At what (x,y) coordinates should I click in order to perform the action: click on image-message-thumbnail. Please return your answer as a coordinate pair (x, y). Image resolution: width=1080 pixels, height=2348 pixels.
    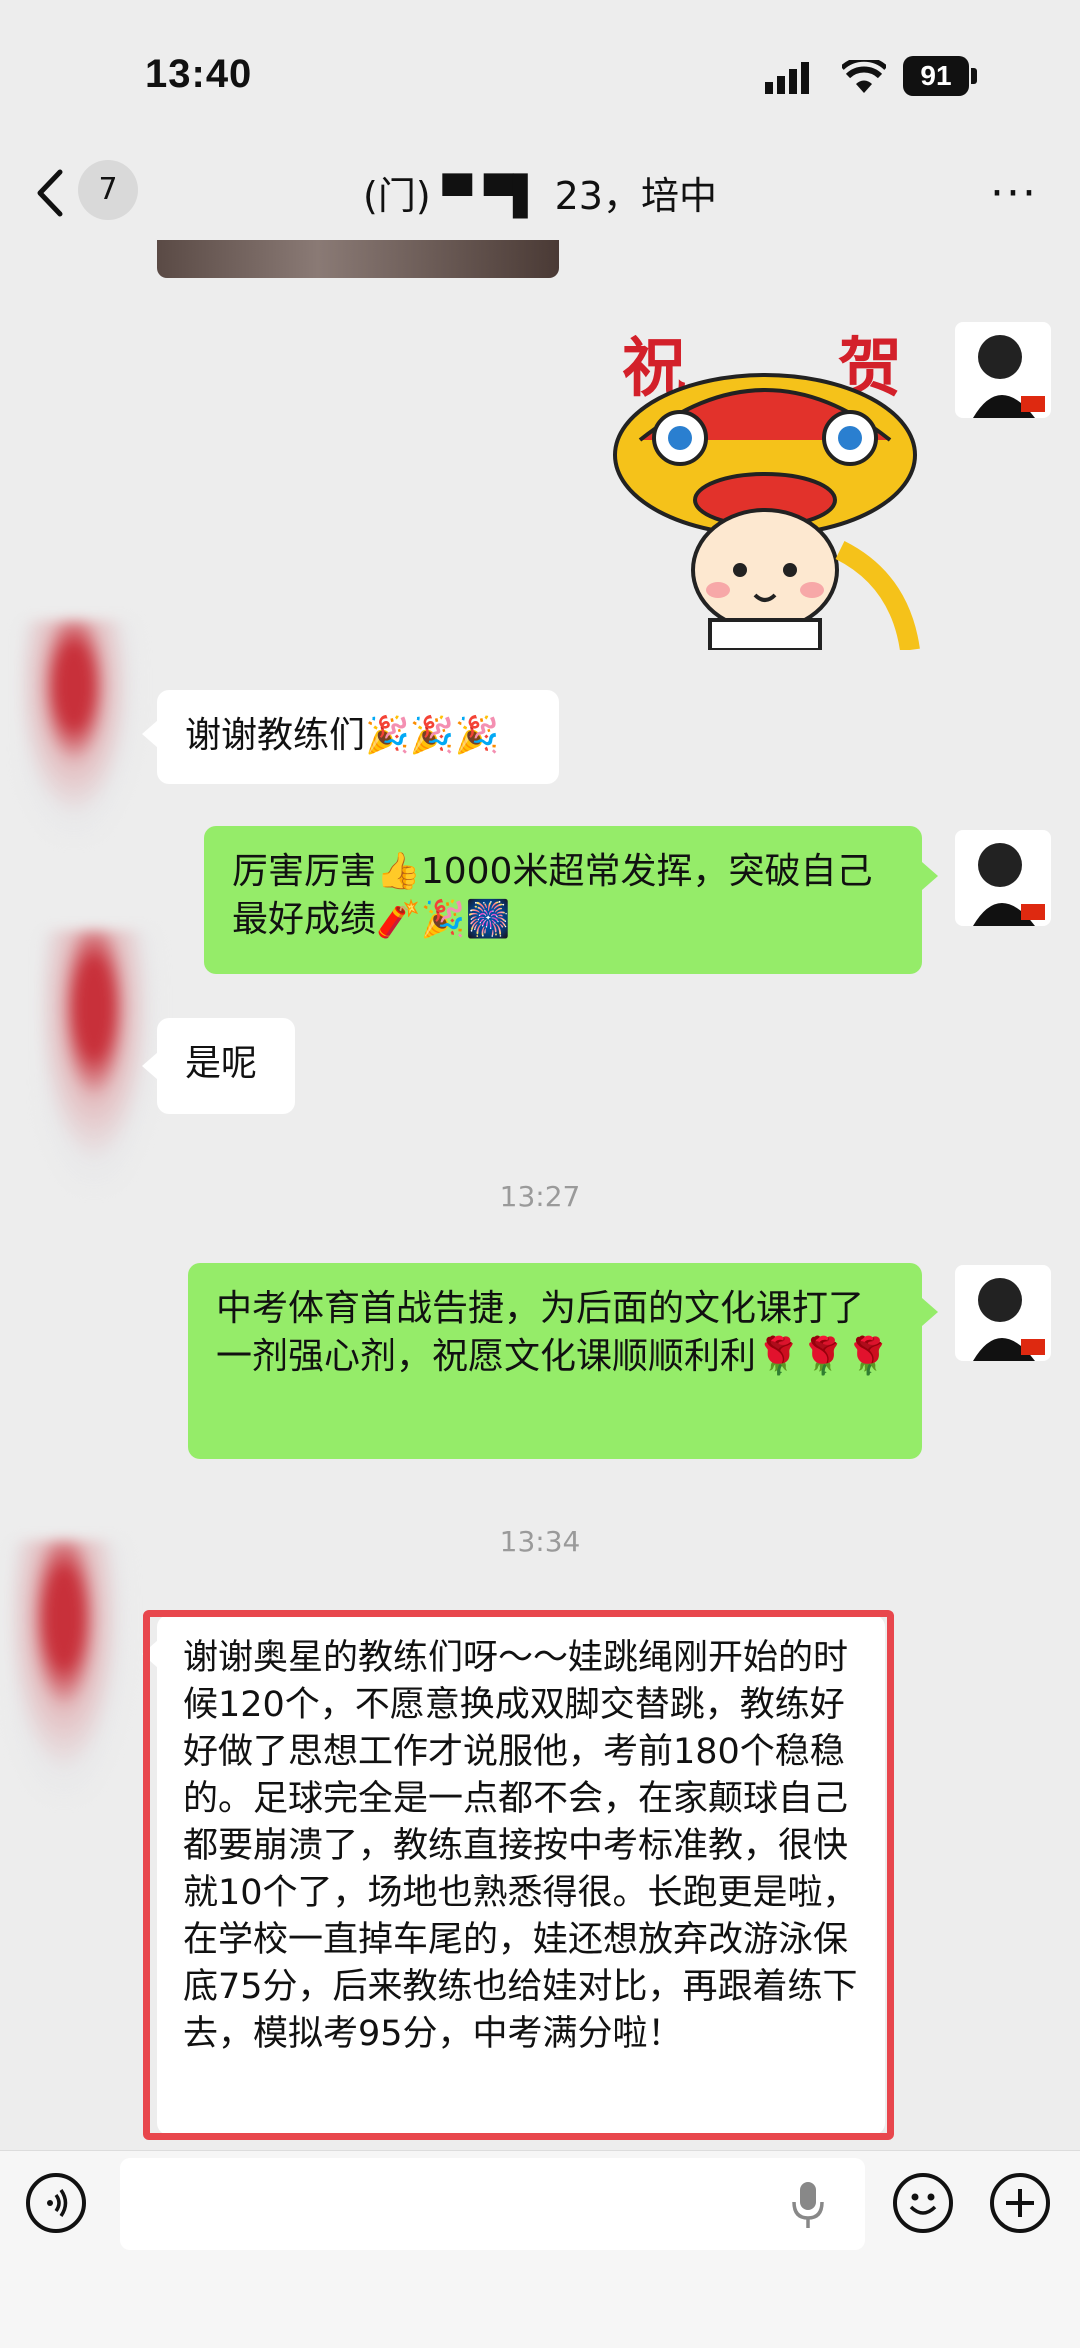
    Looking at the image, I should click on (358, 259).